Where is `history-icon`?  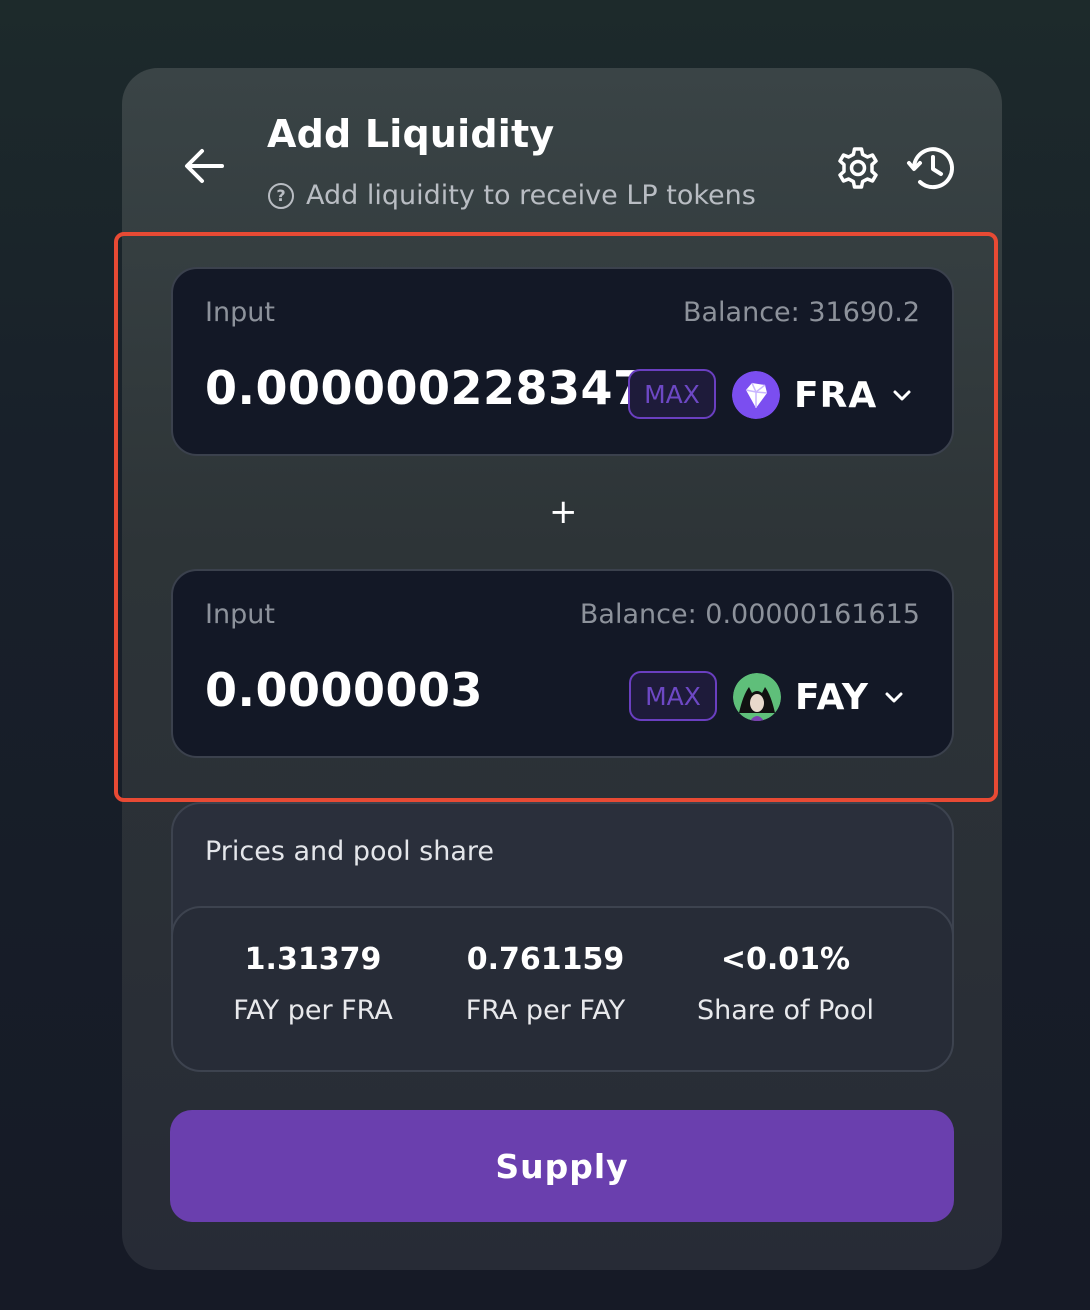 history-icon is located at coordinates (930, 168).